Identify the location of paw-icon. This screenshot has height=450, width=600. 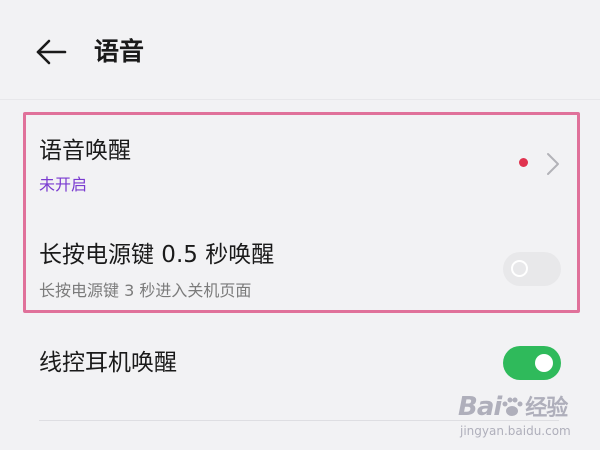
(512, 406).